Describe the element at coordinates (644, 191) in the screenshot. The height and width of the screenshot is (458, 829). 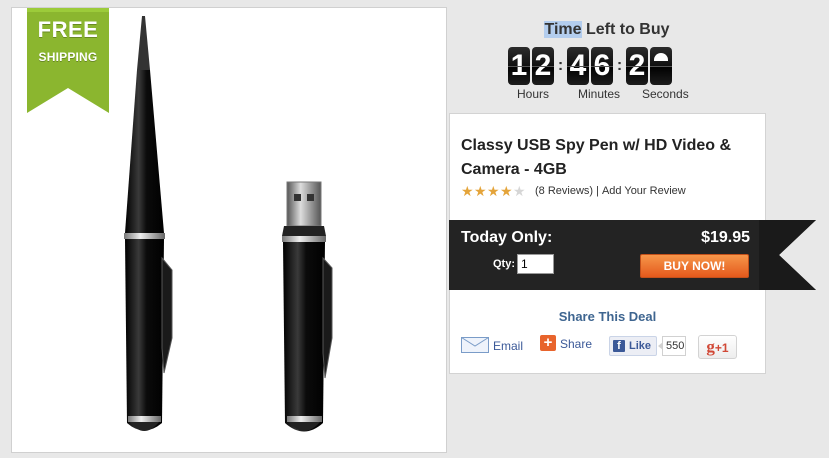
I see `add-review-link: Add Your Review` at that location.